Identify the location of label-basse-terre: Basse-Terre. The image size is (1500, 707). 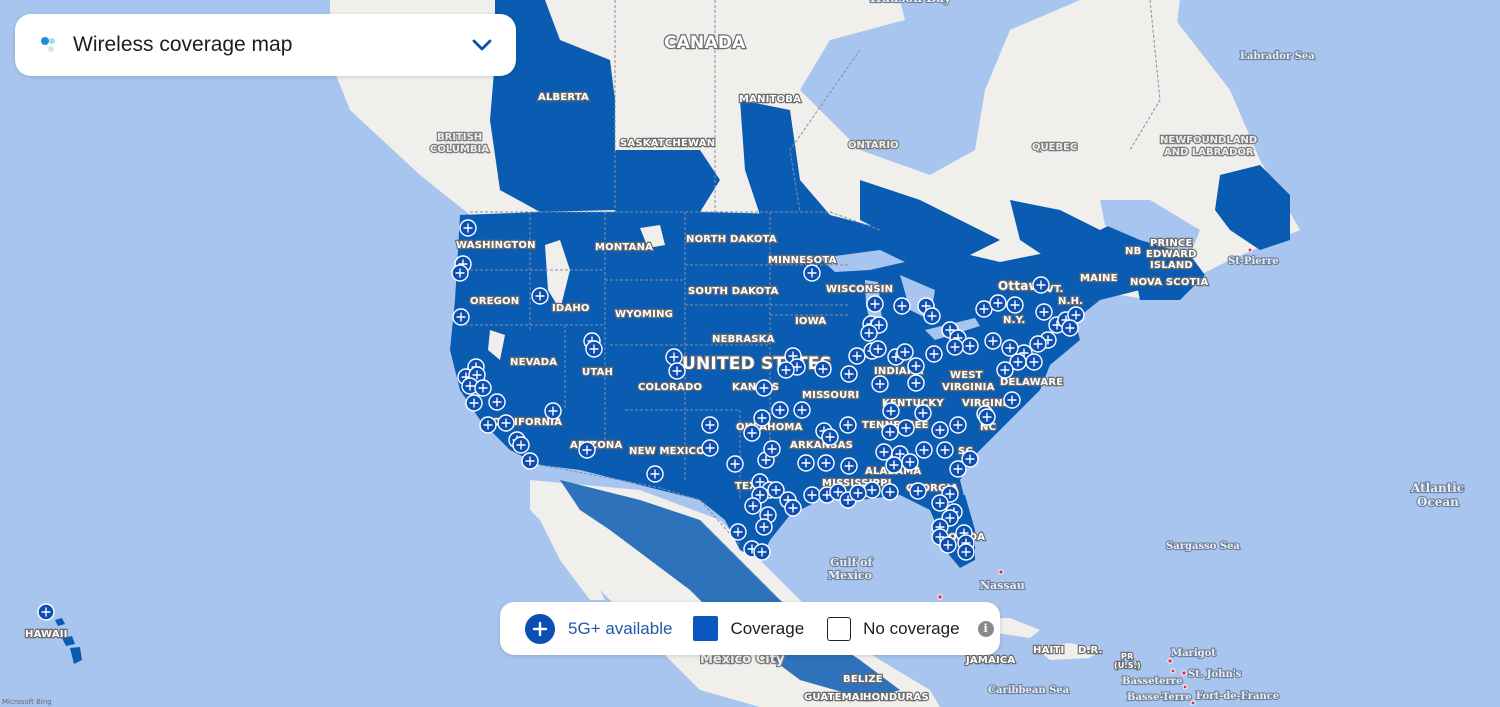
(1159, 697).